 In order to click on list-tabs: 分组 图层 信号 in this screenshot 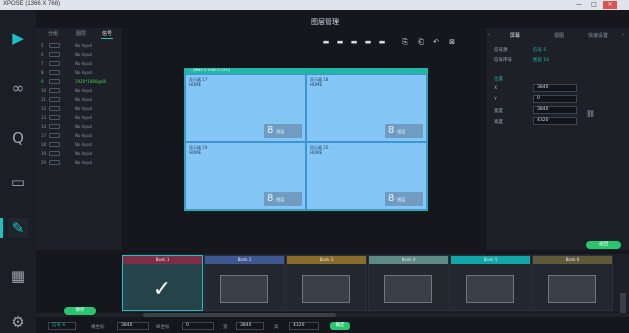, I will do `click(79, 33)`.